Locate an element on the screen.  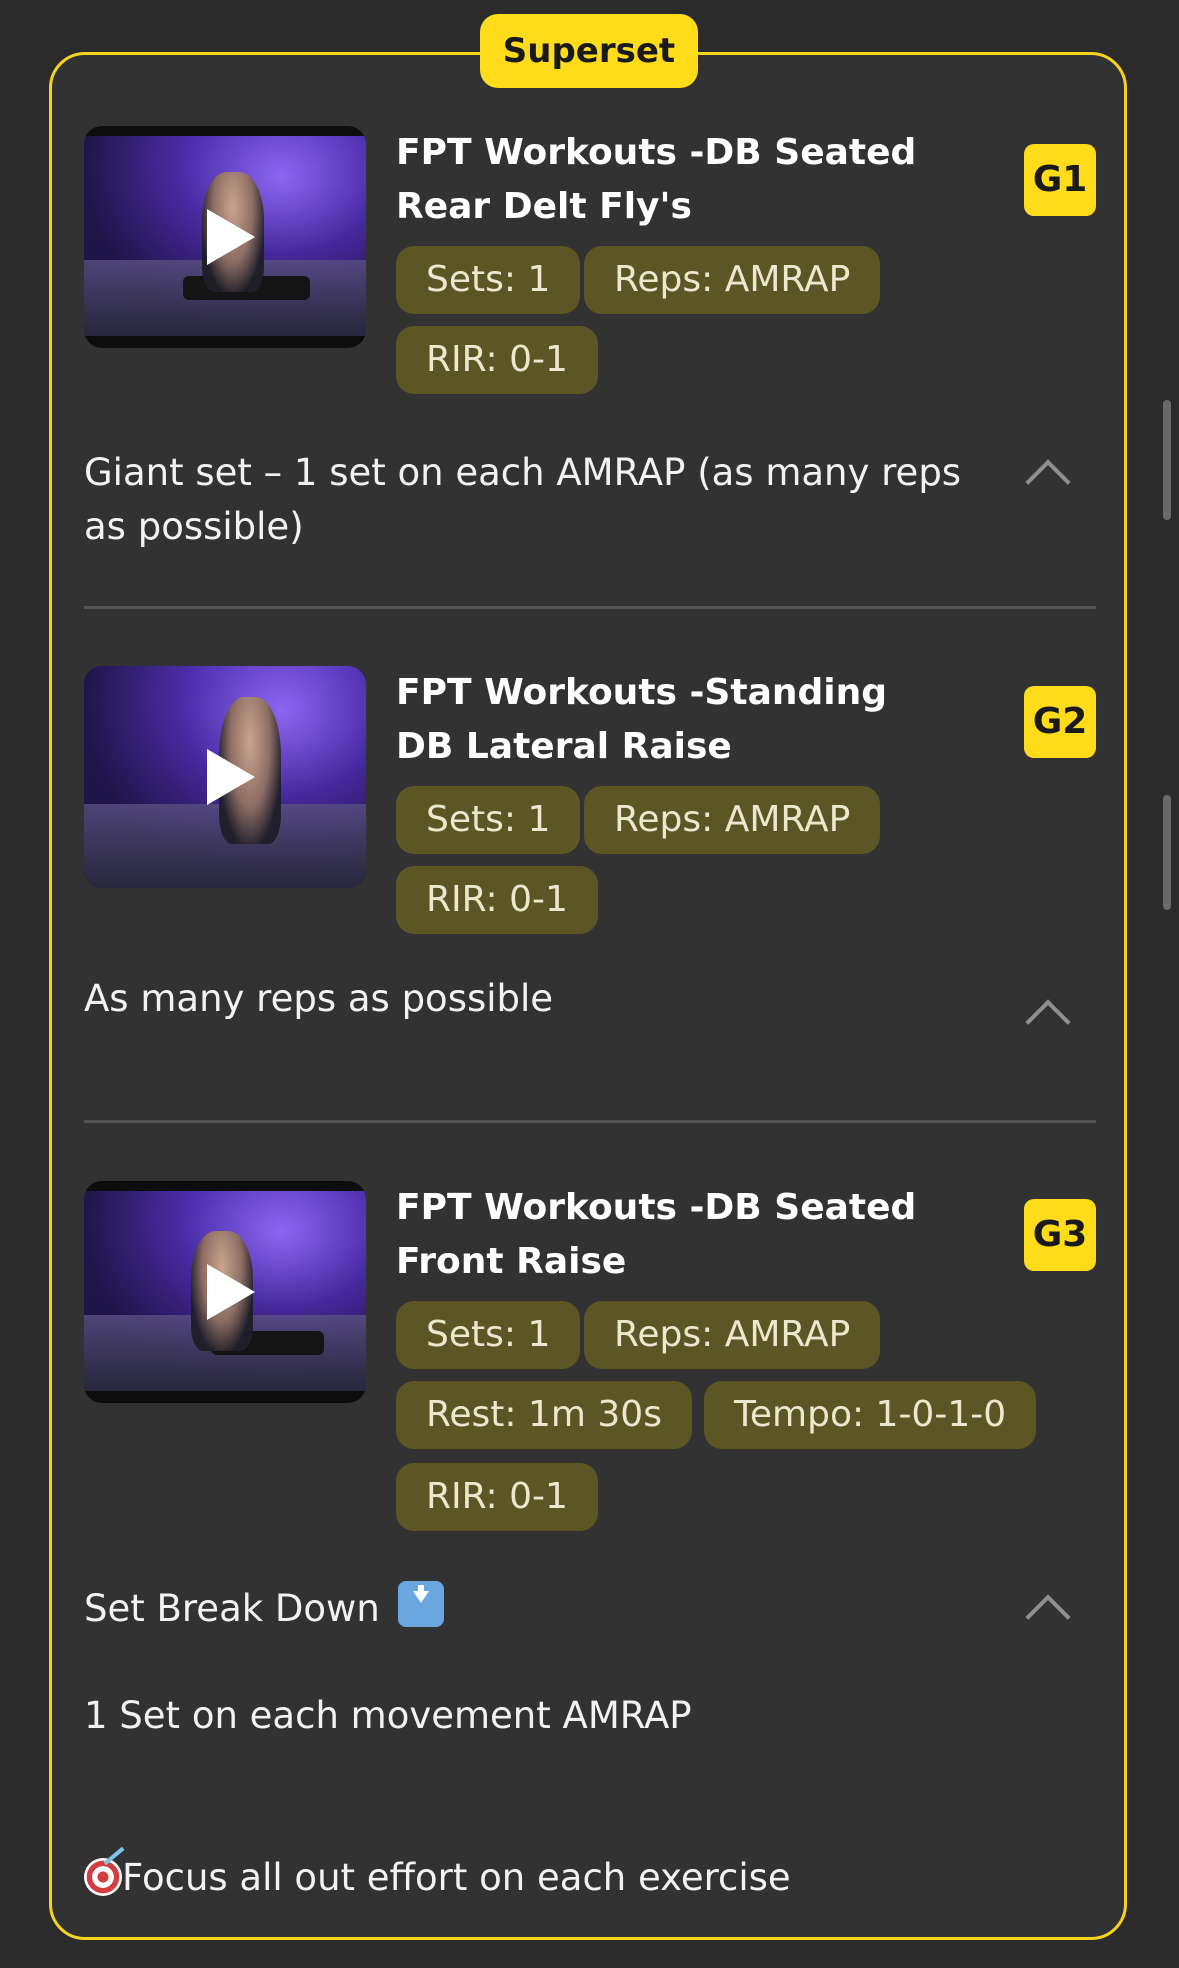
note-line: 1 Set on each movement AMRAP is located at coordinates (388, 1715).